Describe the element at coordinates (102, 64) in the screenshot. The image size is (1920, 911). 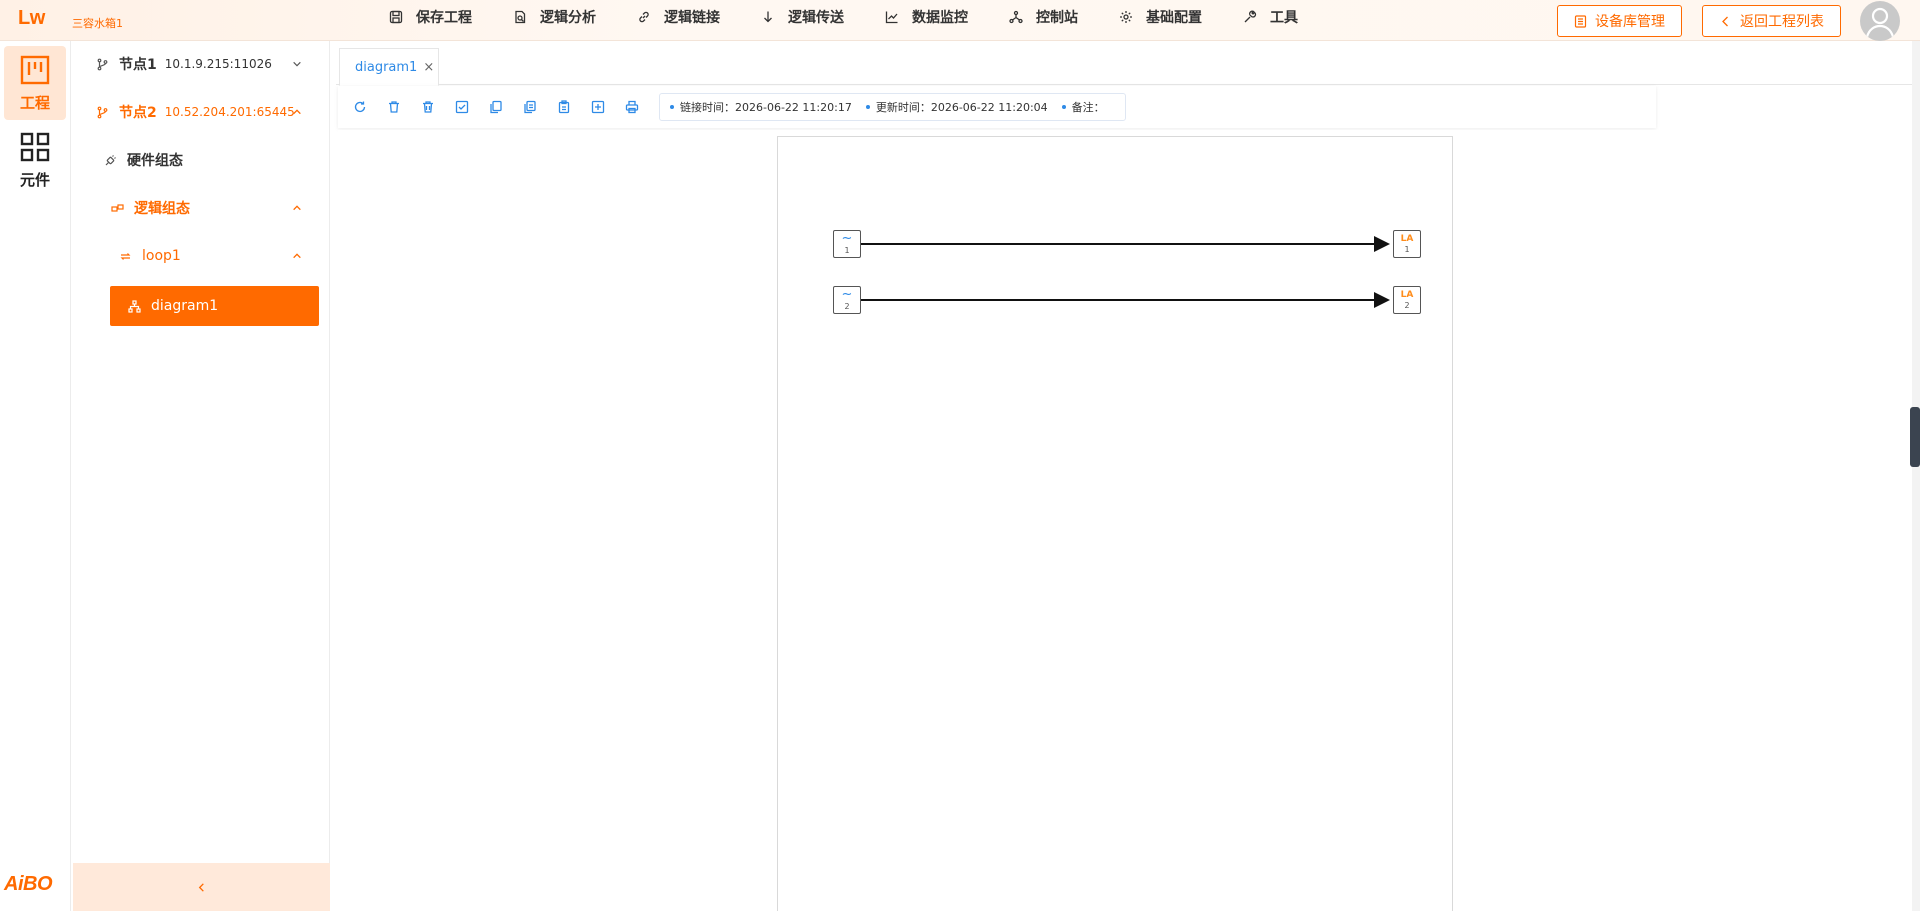
I see `branch-icon` at that location.